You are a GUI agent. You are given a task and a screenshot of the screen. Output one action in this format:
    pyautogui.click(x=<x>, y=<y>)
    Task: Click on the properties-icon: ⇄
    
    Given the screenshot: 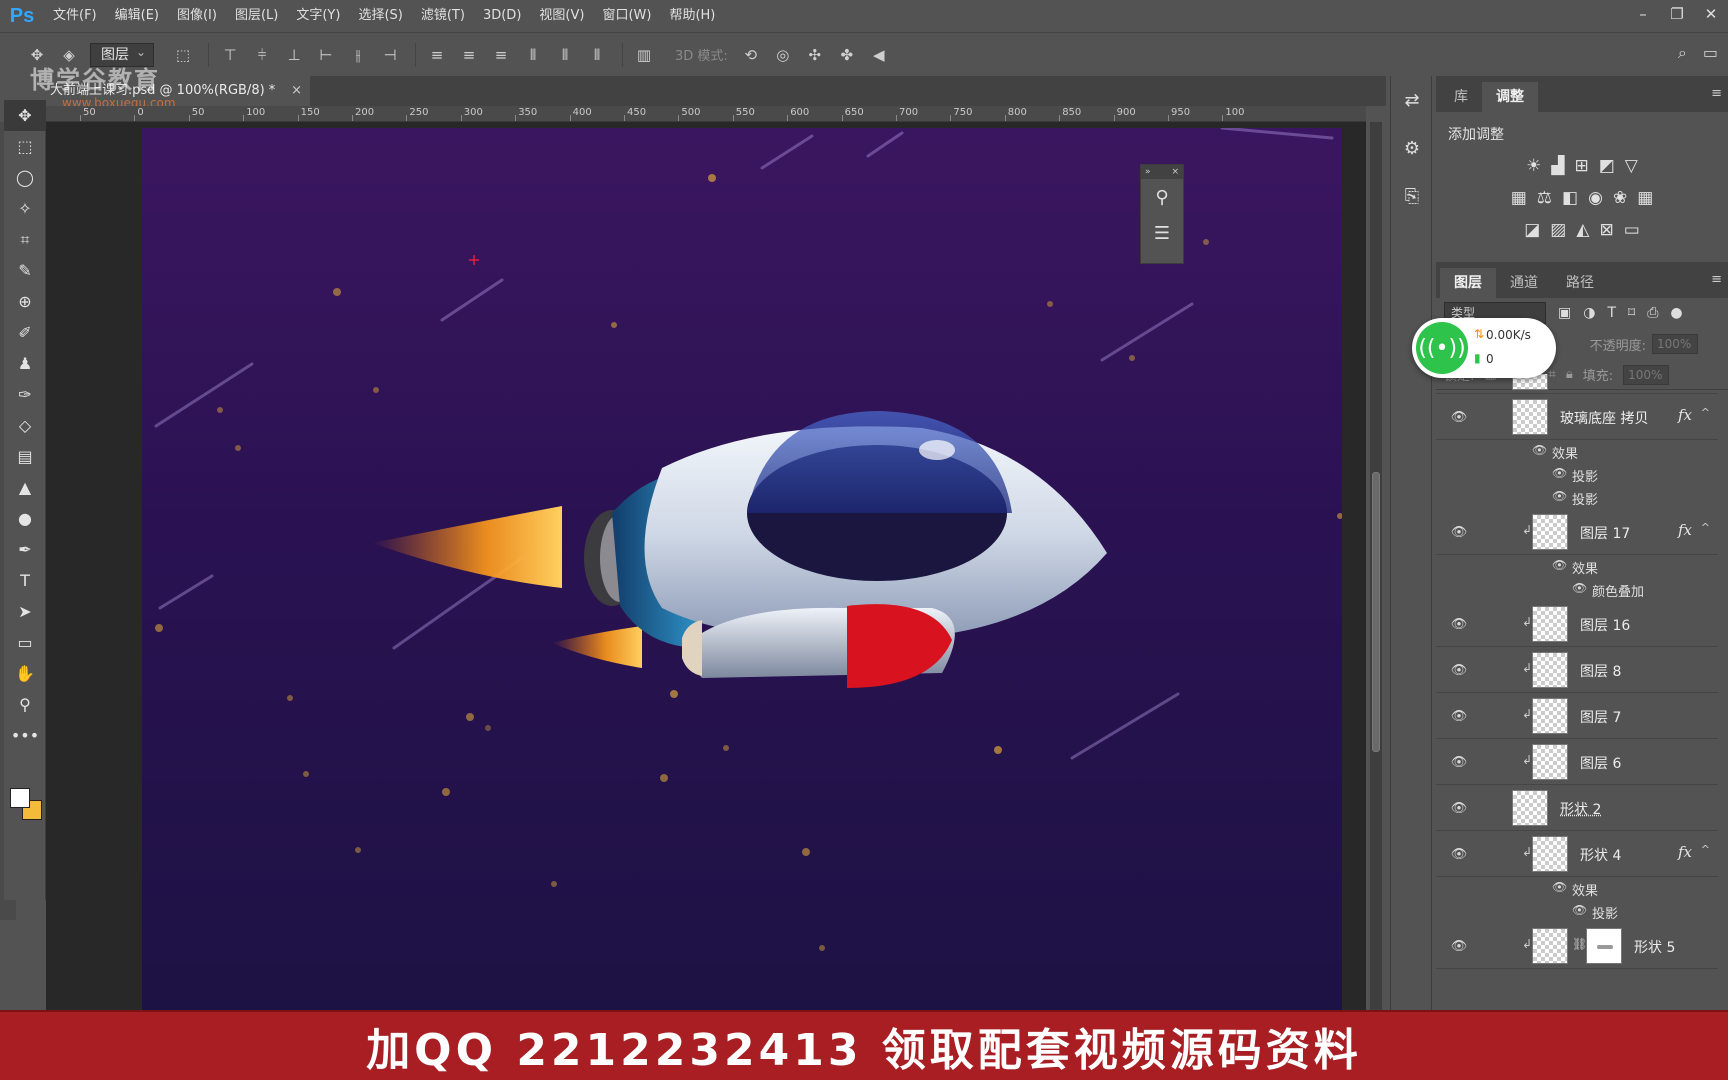 What is the action you would take?
    pyautogui.click(x=1412, y=100)
    